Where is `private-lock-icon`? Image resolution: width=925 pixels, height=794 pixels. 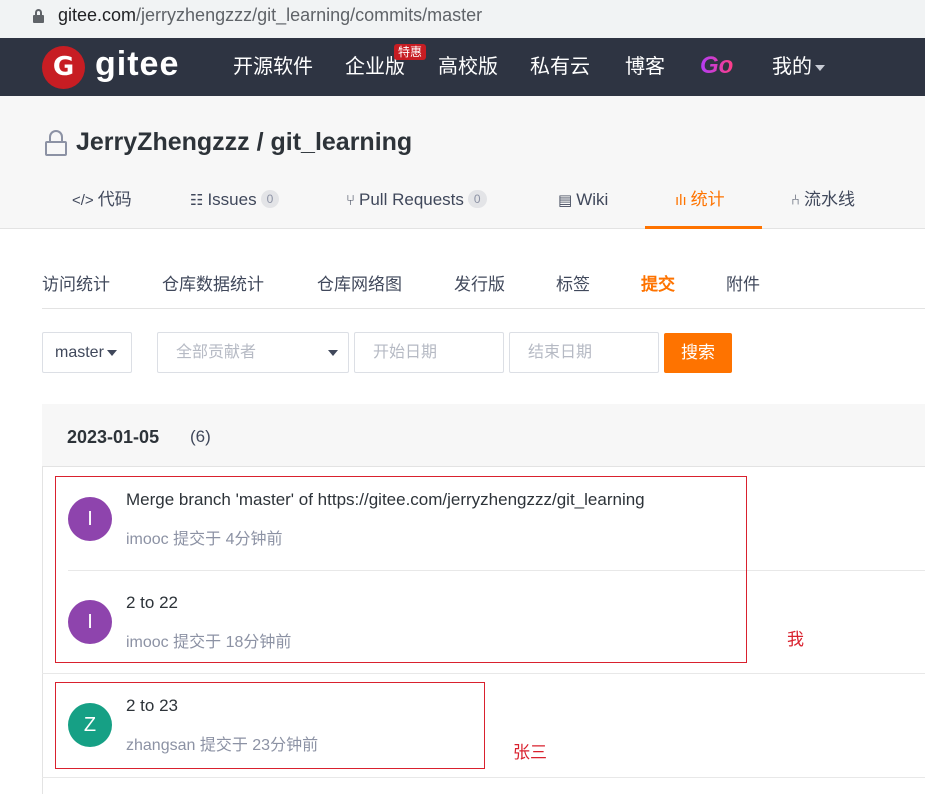
private-lock-icon is located at coordinates (56, 143).